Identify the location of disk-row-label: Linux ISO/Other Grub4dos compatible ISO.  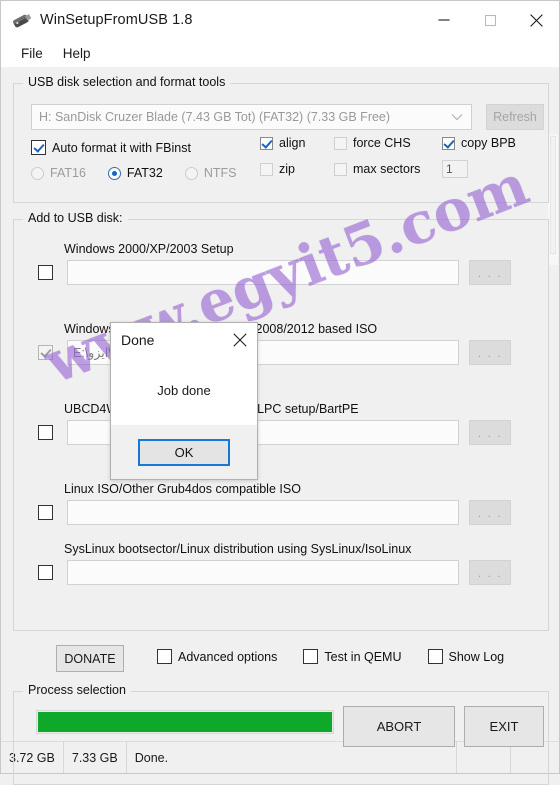
(182, 489).